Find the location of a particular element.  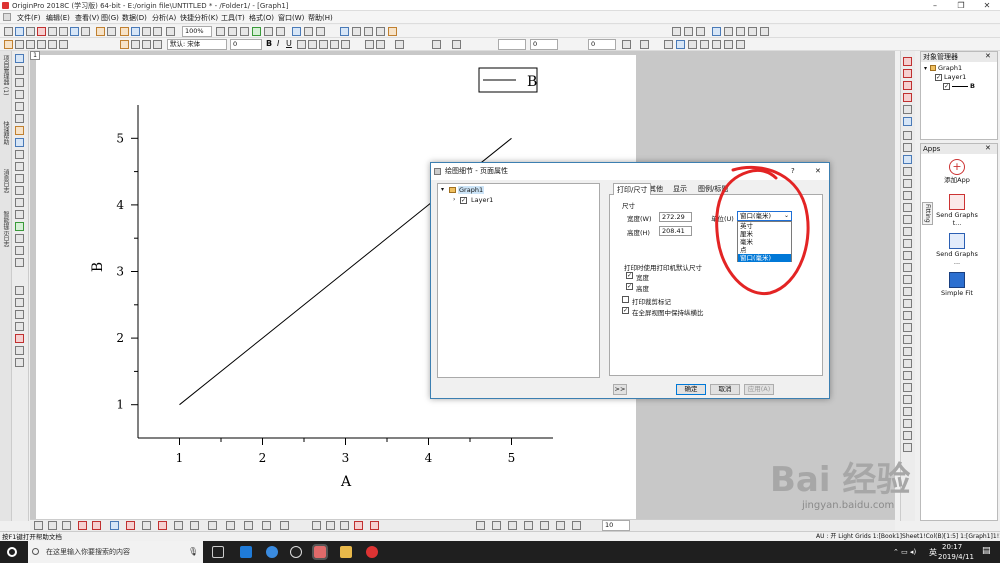

bottom-size-select: 10 is located at coordinates (616, 525).